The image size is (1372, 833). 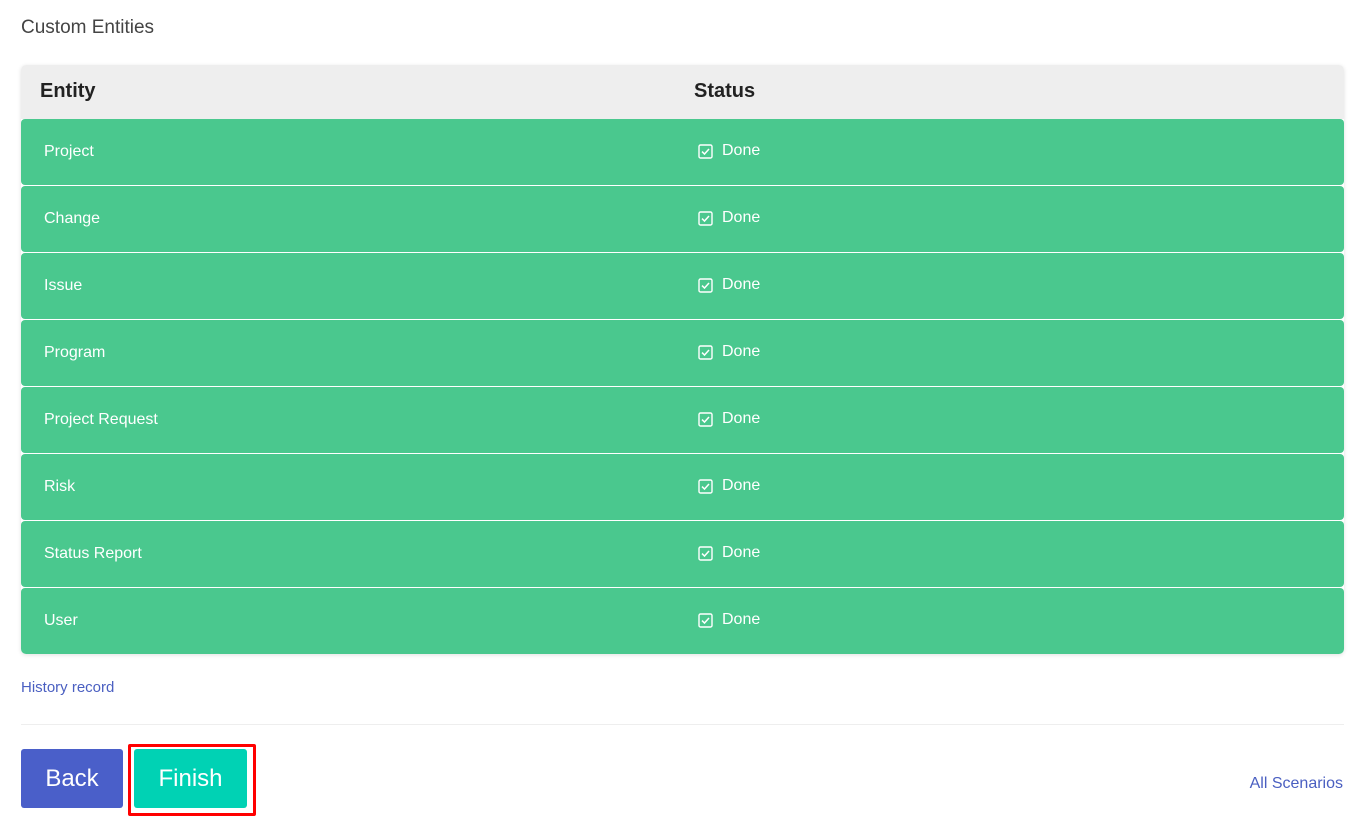 I want to click on table-row: Issue Done, so click(x=682, y=286).